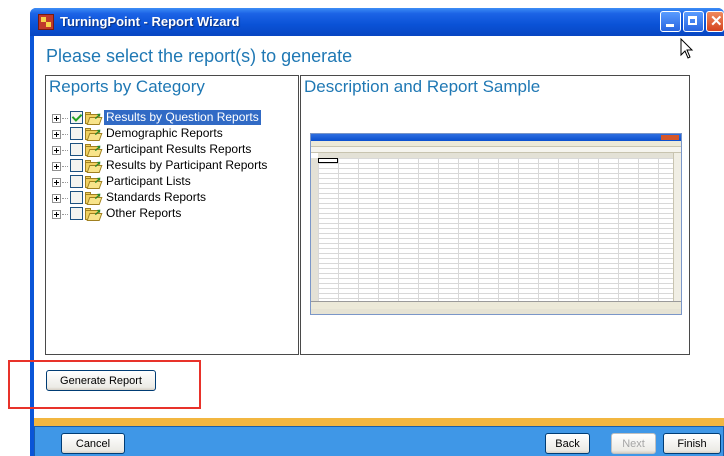 The image size is (724, 456). Describe the element at coordinates (156, 197) in the screenshot. I see `tree-item-label: Standards Reports` at that location.